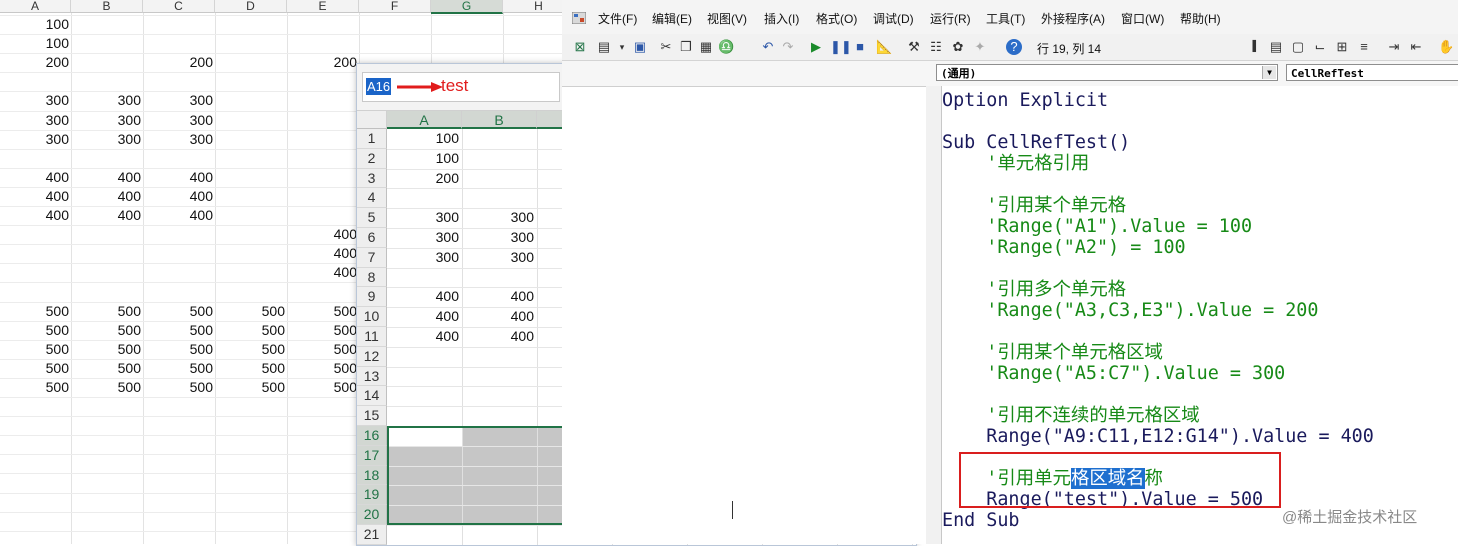 This screenshot has width=1458, height=546. Describe the element at coordinates (936, 47) in the screenshot. I see `properties-icon: ☷` at that location.